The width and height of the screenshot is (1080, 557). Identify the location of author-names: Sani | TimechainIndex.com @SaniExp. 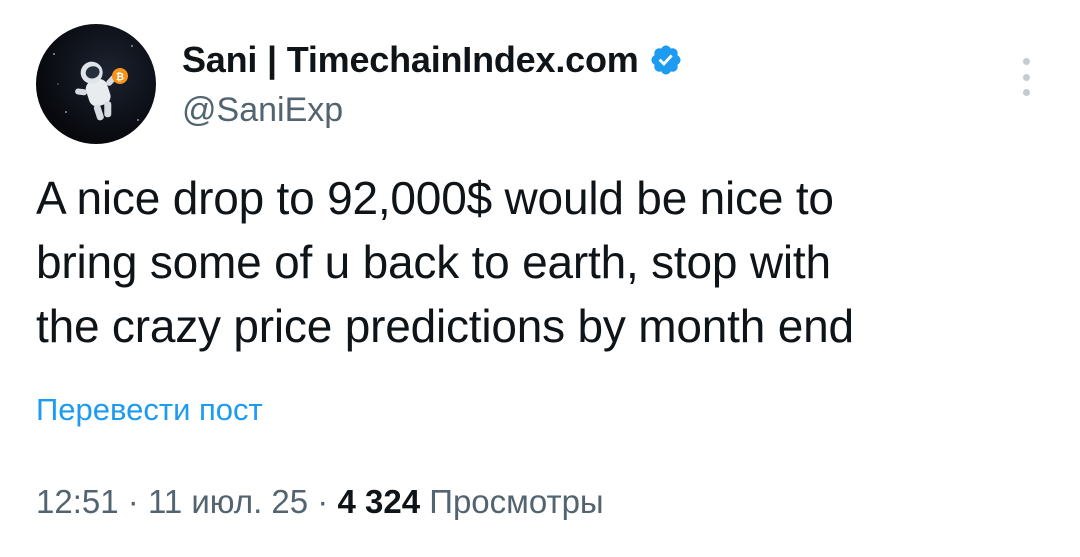
(432, 85).